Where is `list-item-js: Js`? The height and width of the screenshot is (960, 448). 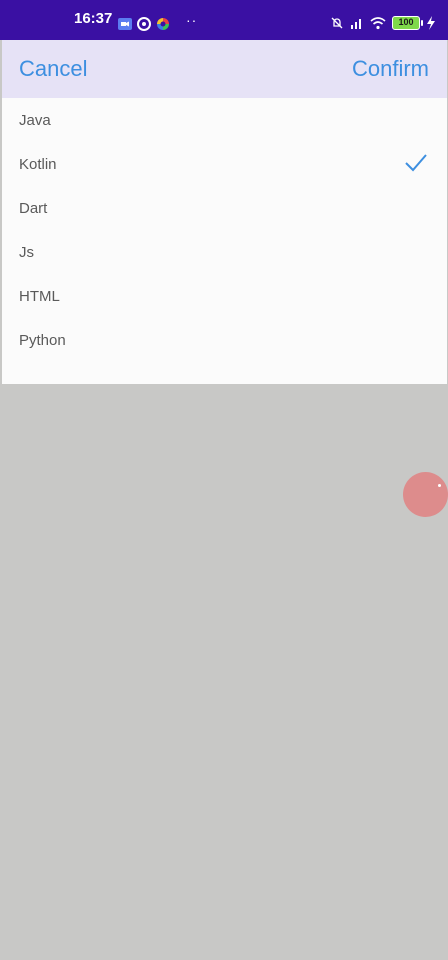 list-item-js: Js is located at coordinates (224, 252).